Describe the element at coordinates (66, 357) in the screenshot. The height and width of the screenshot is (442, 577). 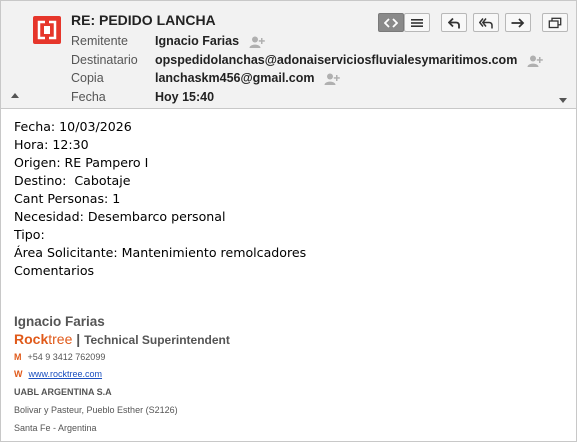
I see `mobile-number: +54 9 3412 762099` at that location.